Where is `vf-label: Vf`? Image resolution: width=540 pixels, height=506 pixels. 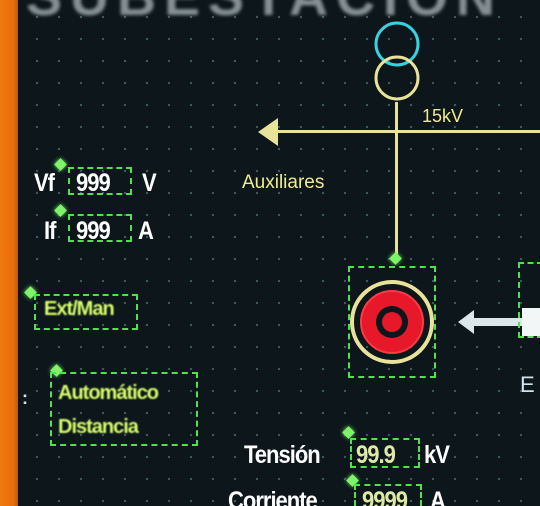 vf-label: Vf is located at coordinates (44, 182).